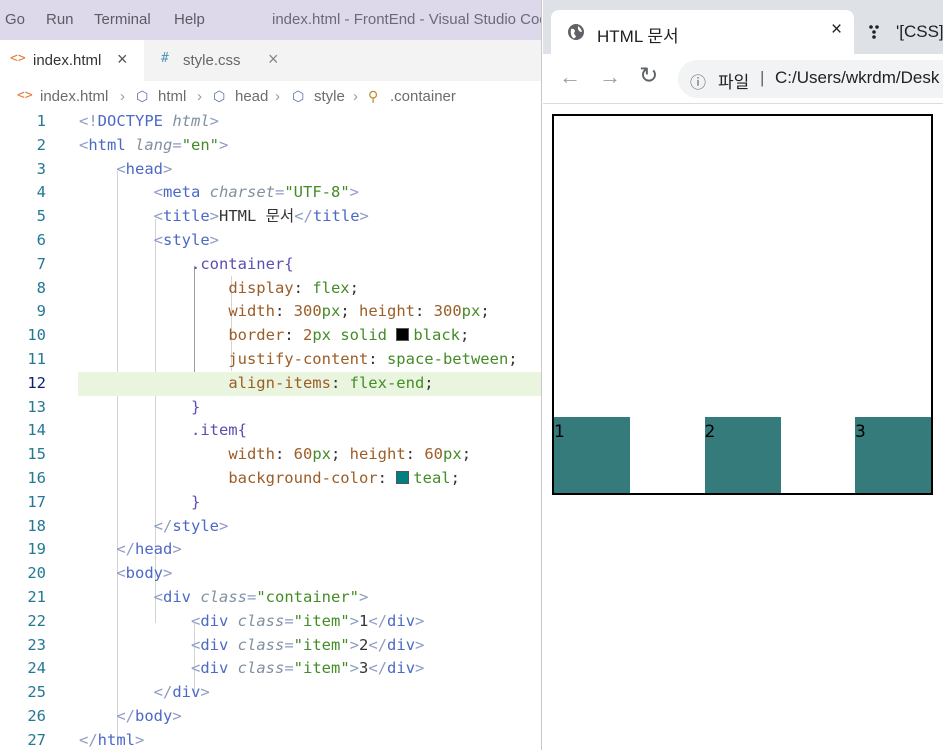  I want to click on code-line: 6 <style>, so click(271, 241).